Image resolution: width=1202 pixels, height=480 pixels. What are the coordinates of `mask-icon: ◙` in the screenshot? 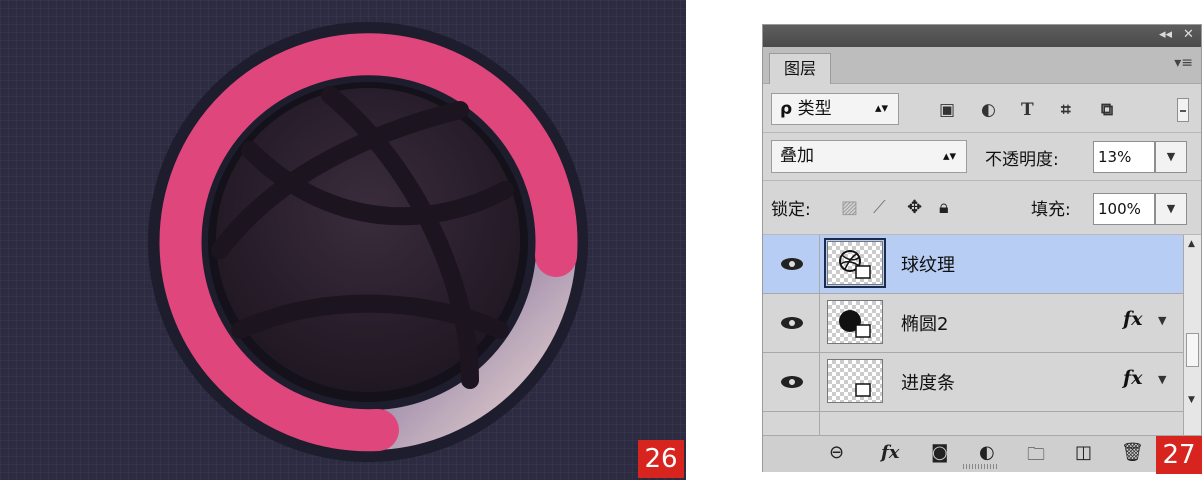 It's located at (939, 452).